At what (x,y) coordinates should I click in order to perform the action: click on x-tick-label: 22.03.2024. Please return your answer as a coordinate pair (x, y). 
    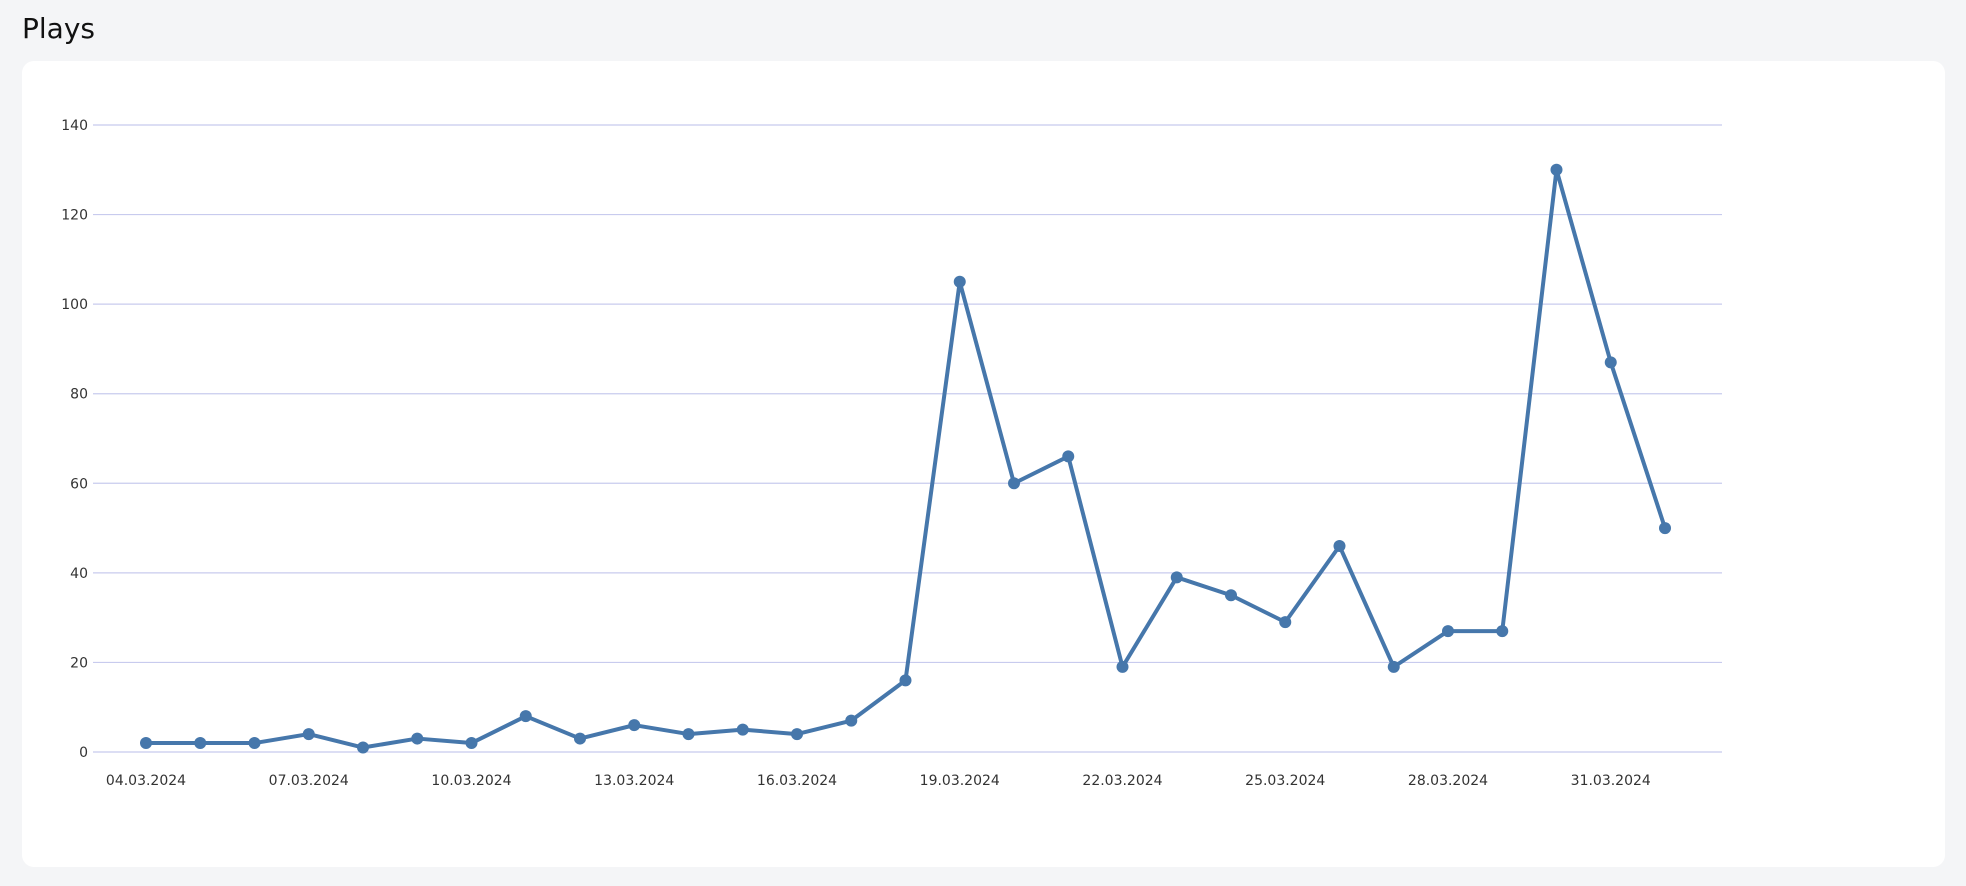
    Looking at the image, I should click on (1122, 781).